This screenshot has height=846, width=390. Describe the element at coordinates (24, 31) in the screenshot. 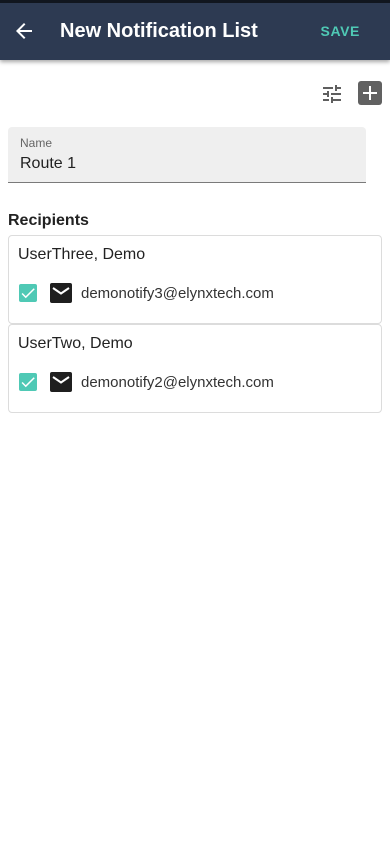

I see `back-arrow-icon` at that location.